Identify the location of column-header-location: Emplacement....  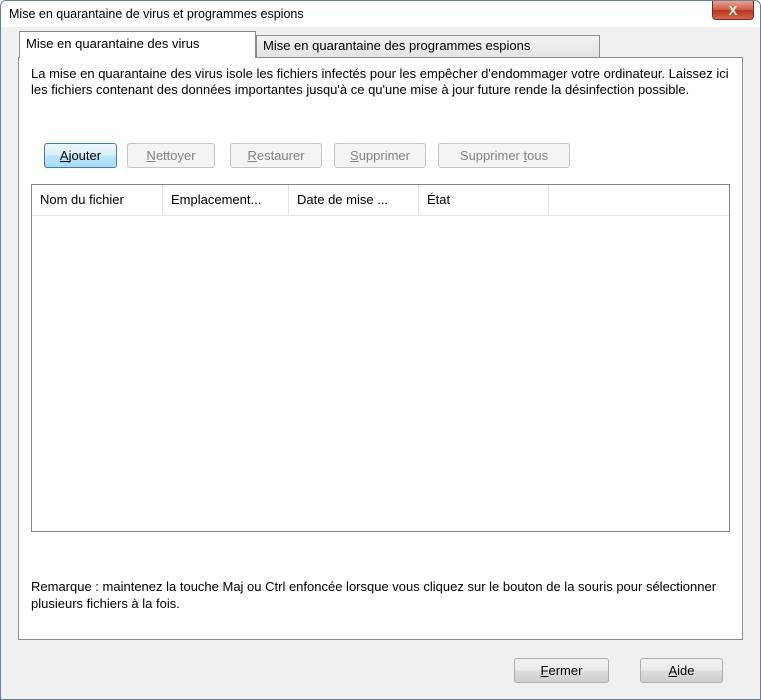
(226, 200).